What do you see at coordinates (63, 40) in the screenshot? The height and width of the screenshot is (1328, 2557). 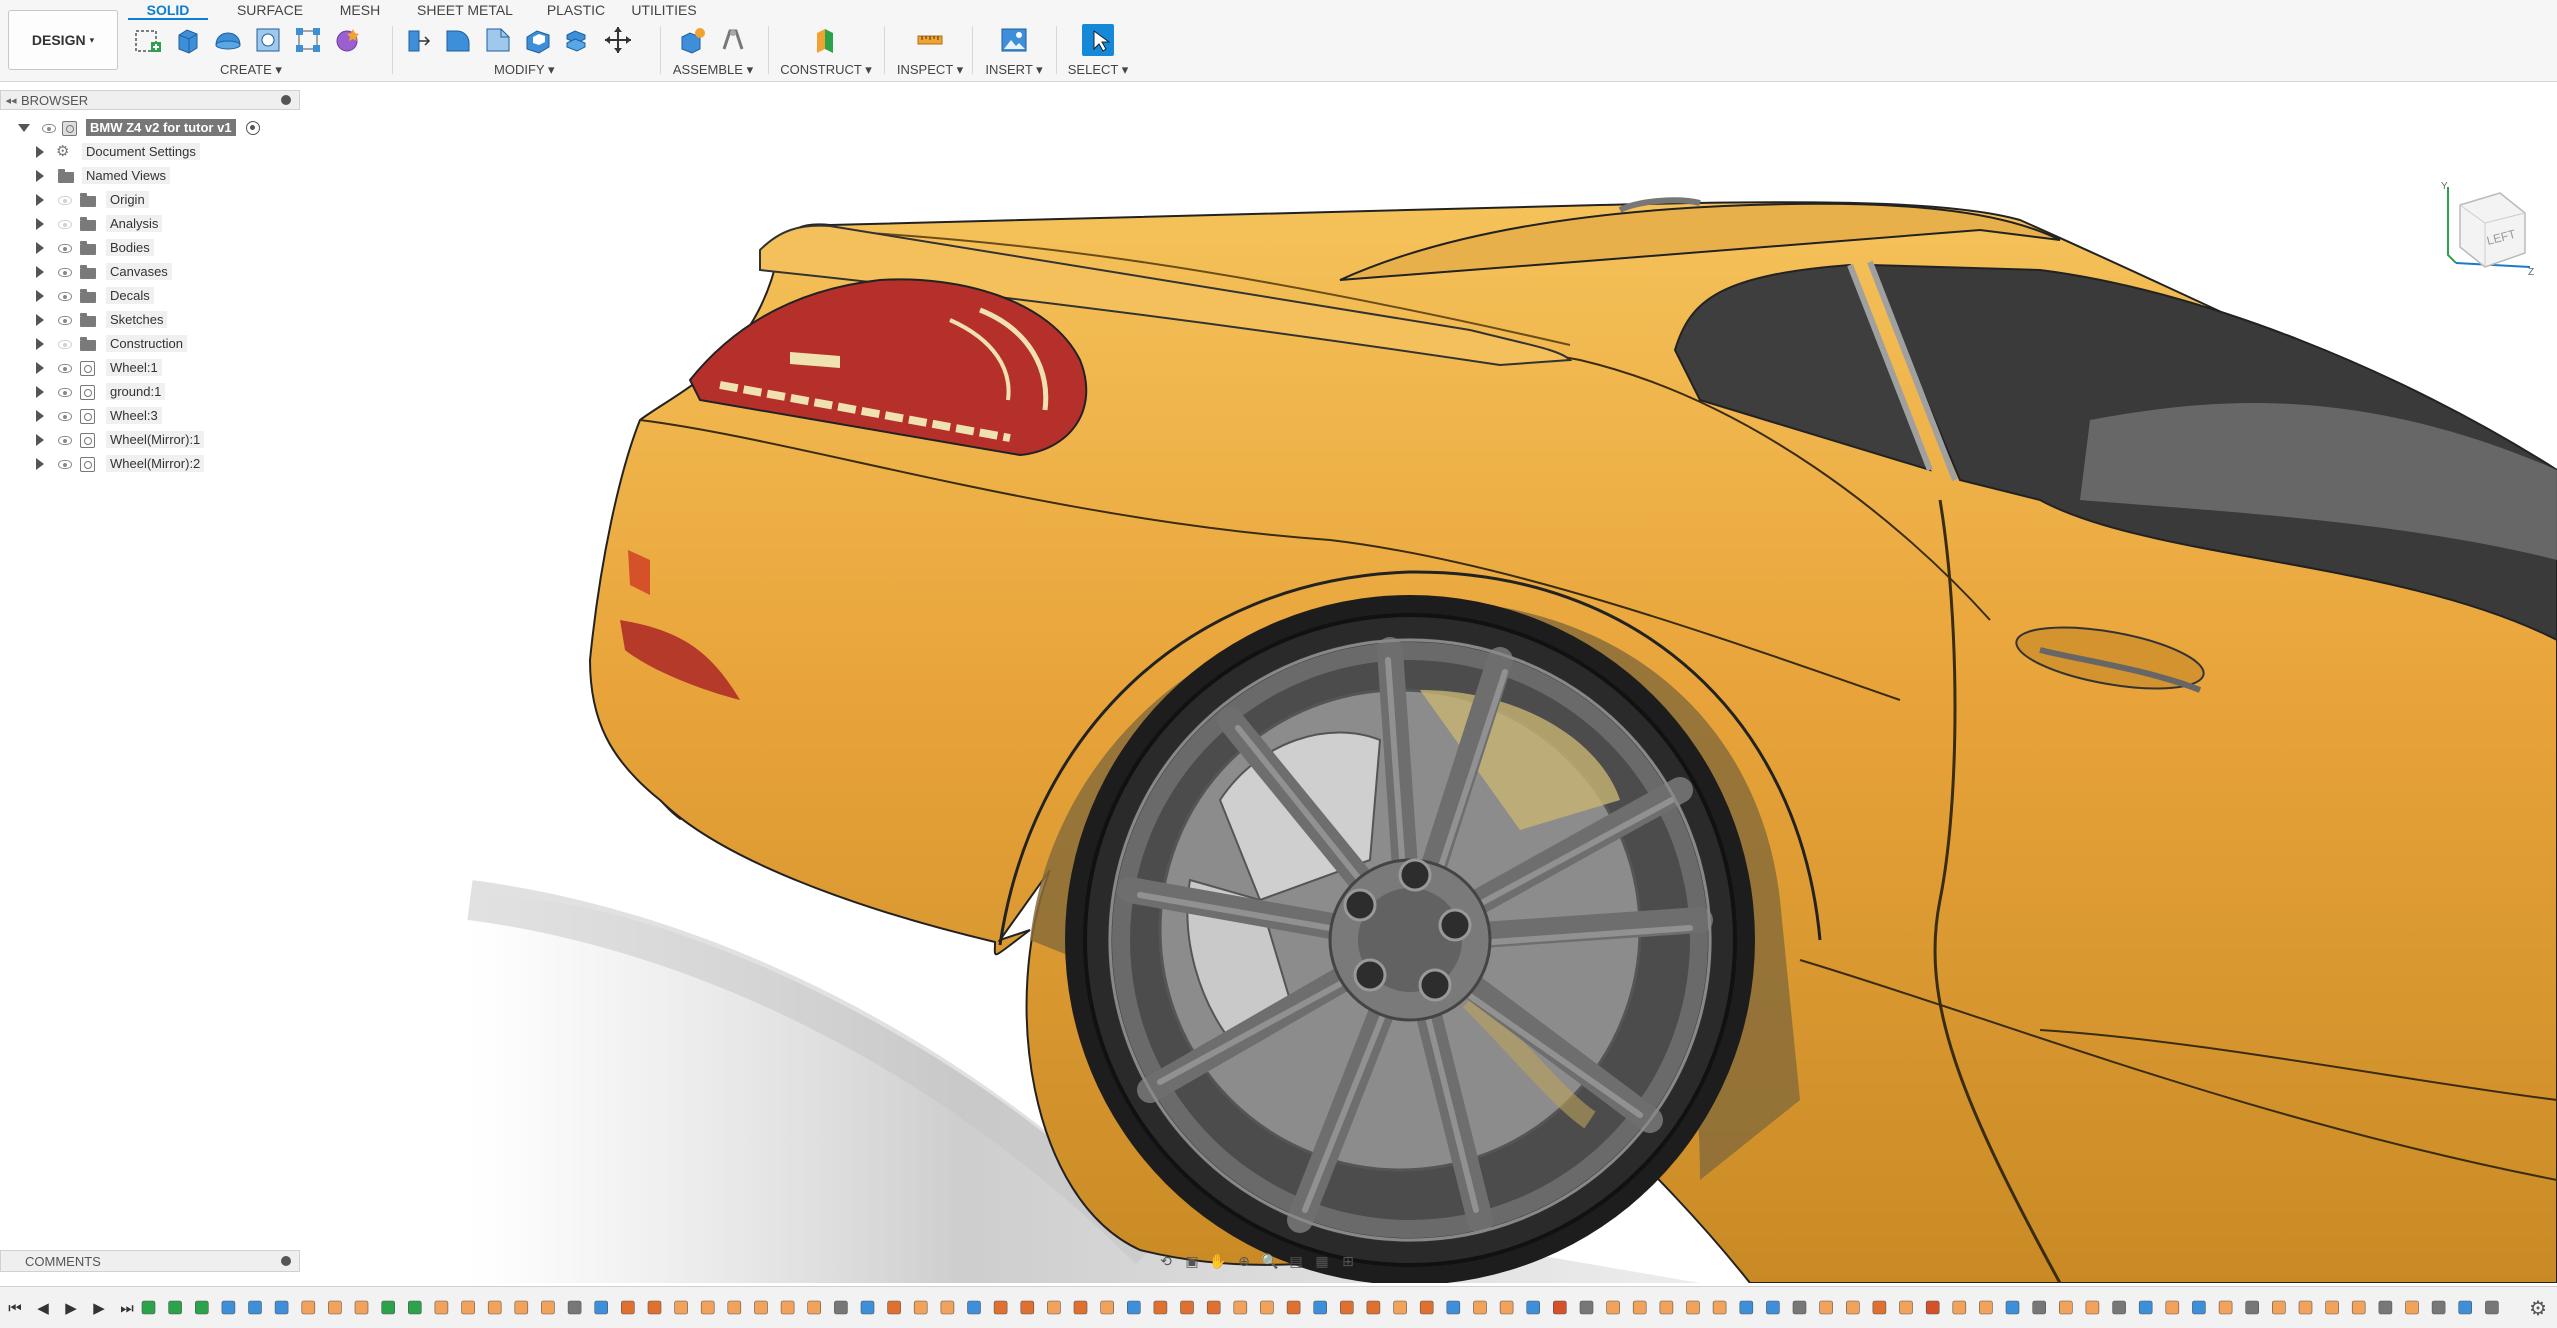 I see `workspace-dropdown: DESIGN ▾` at bounding box center [63, 40].